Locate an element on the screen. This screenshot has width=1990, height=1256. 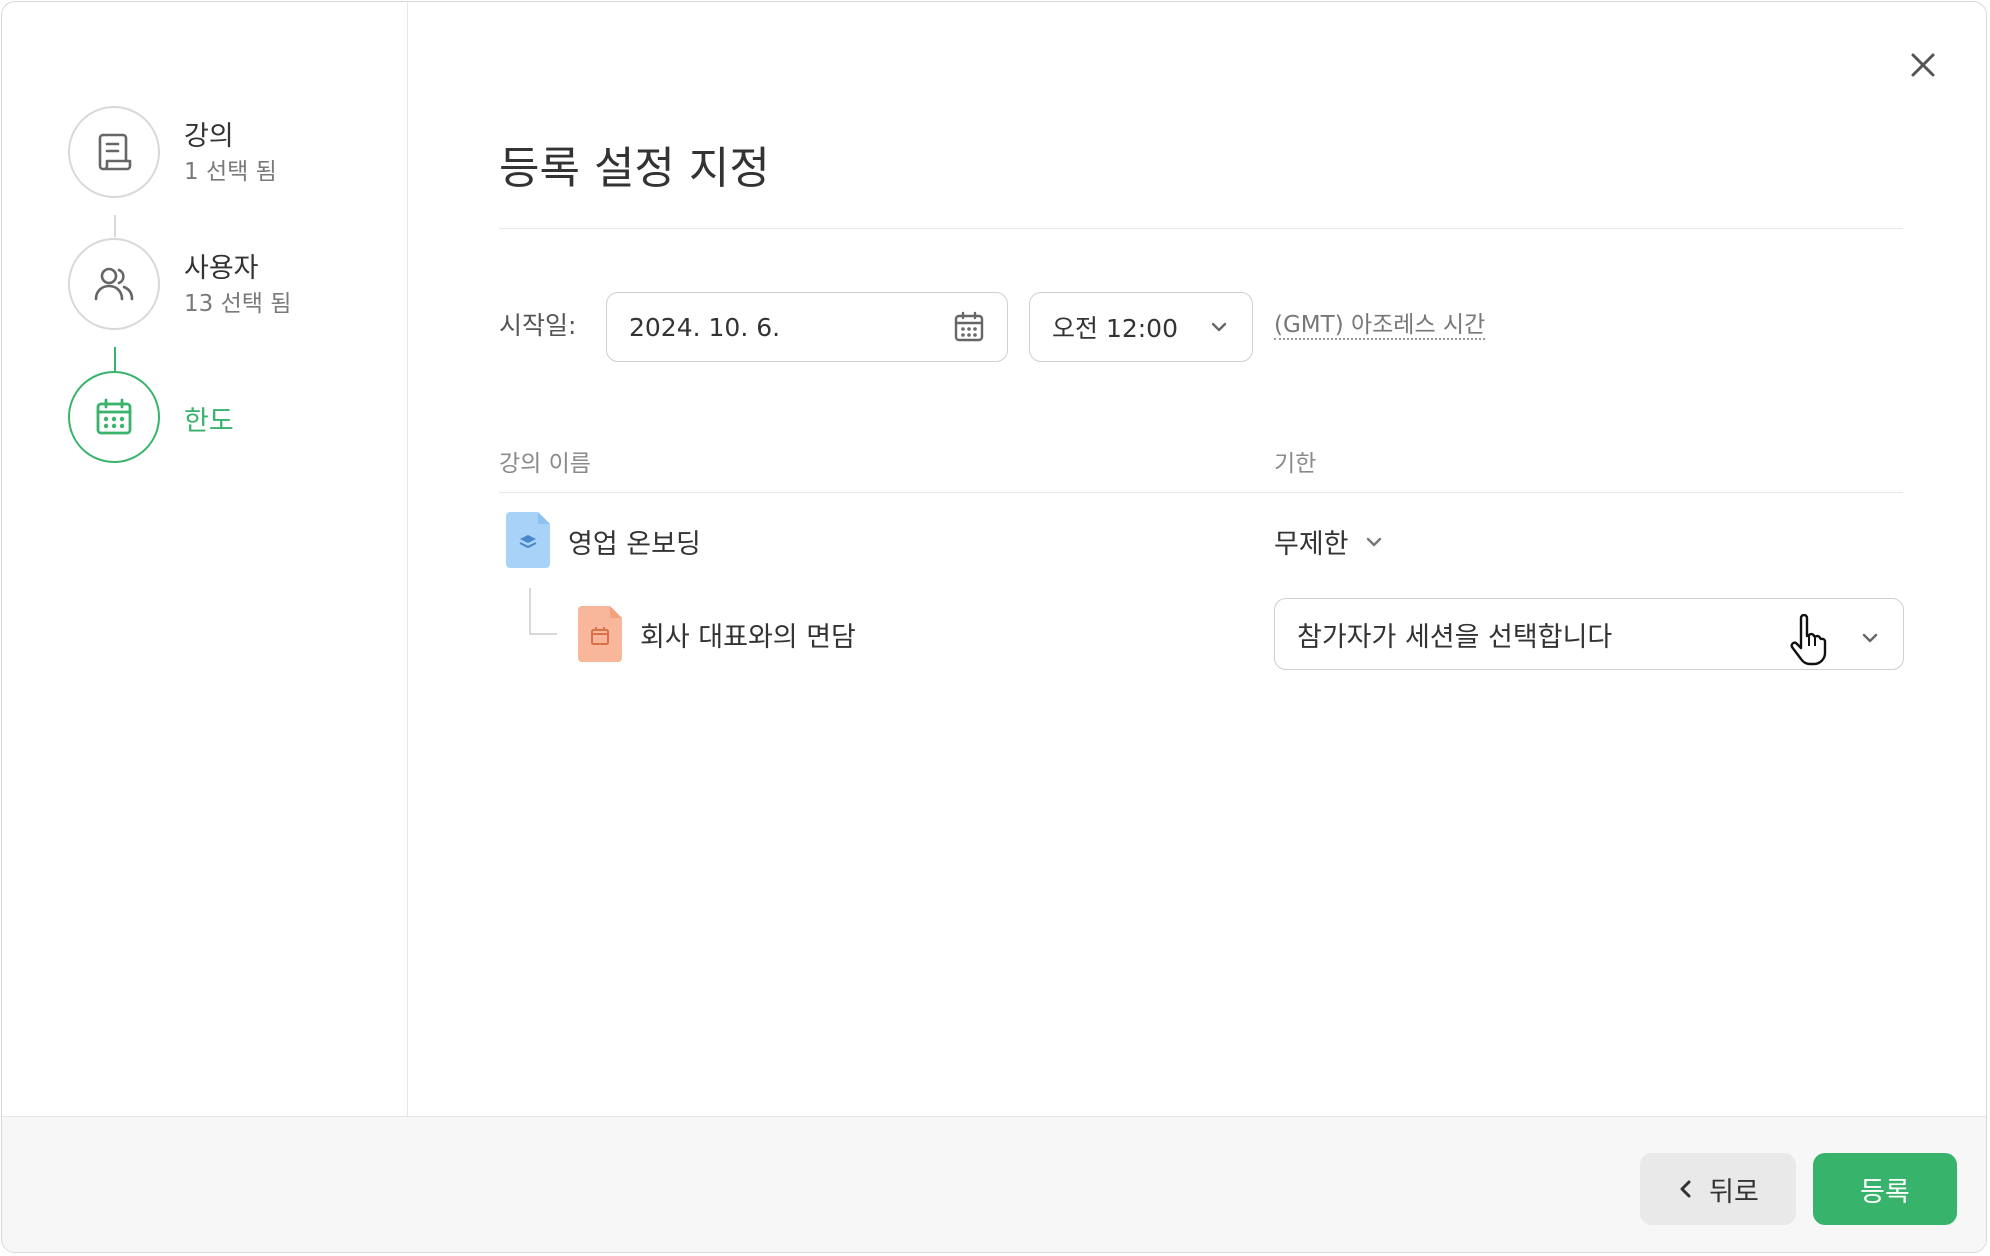
course-name: 영업 온보딩 is located at coordinates (634, 544).